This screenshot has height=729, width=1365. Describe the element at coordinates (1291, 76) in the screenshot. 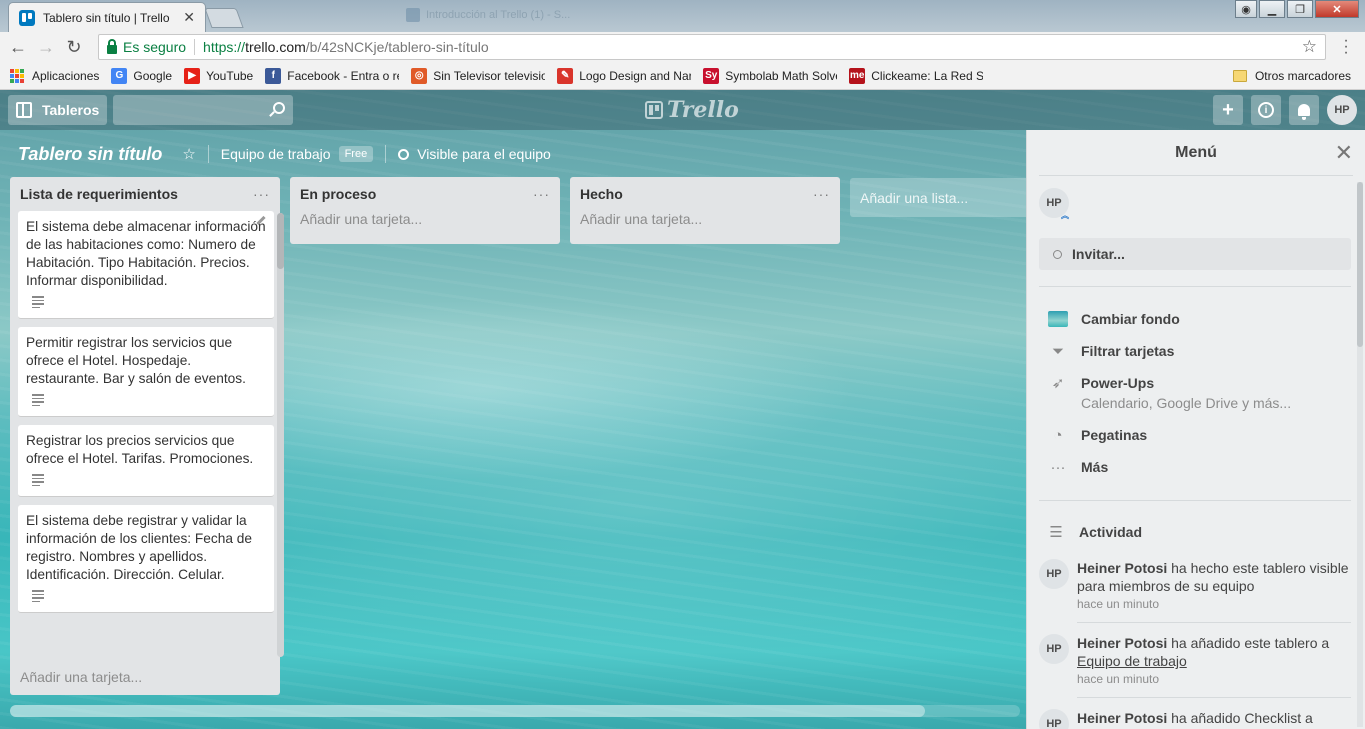

I see `other-bookmarks: Otros marcadores` at that location.